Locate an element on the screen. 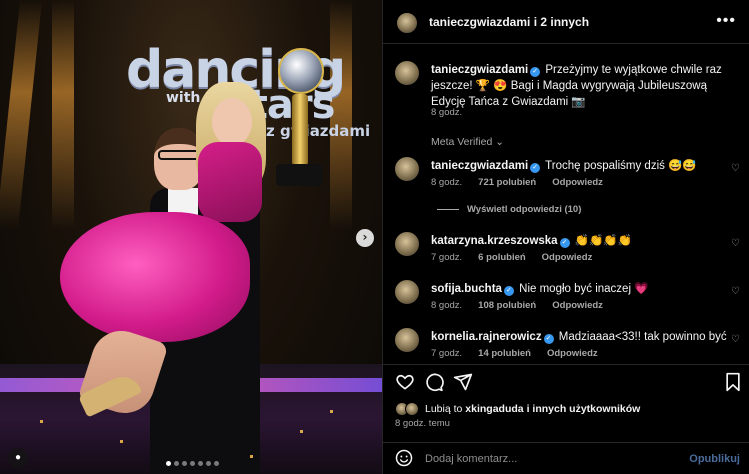 The height and width of the screenshot is (474, 749). next-slide-button: › is located at coordinates (365, 238).